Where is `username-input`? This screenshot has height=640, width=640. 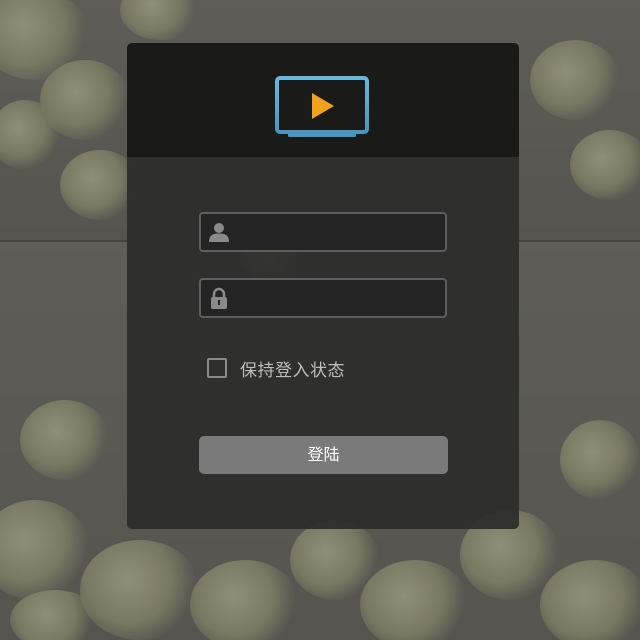 username-input is located at coordinates (337, 232).